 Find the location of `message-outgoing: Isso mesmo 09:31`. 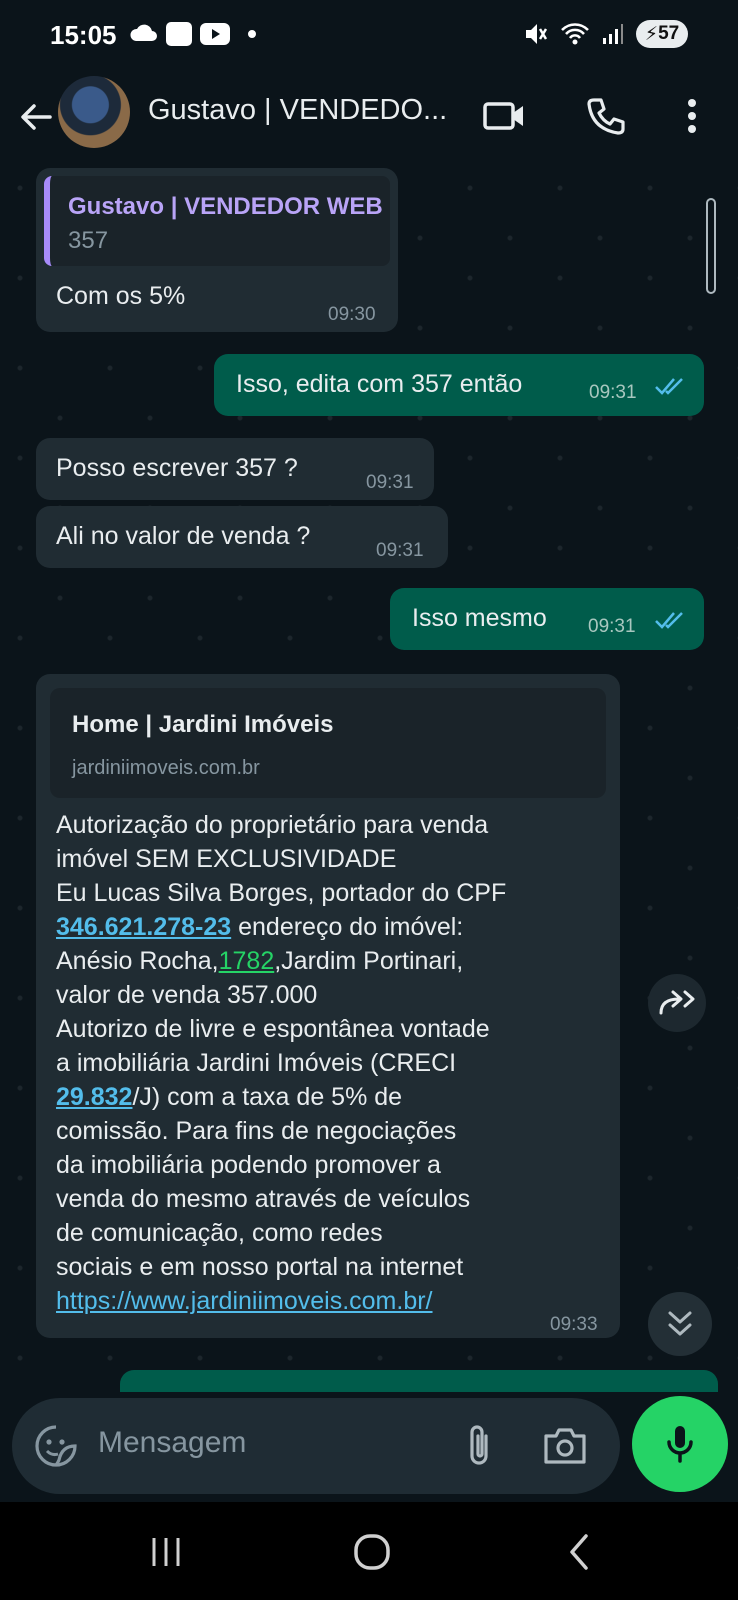

message-outgoing: Isso mesmo 09:31 is located at coordinates (547, 619).